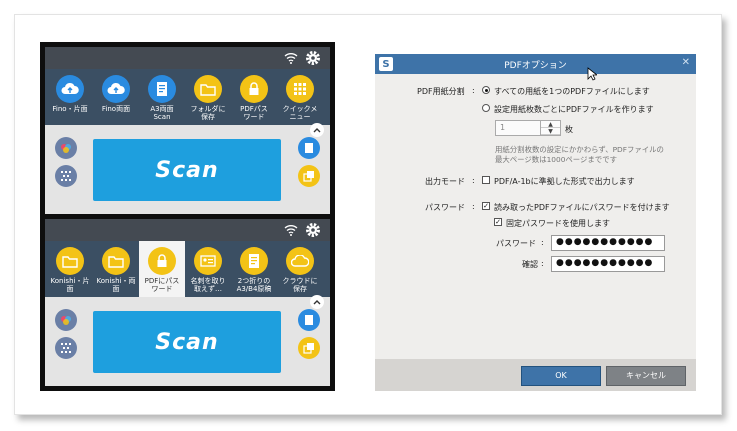  I want to click on dialog-titlebar: S PDFオプション ✕, so click(535, 64).